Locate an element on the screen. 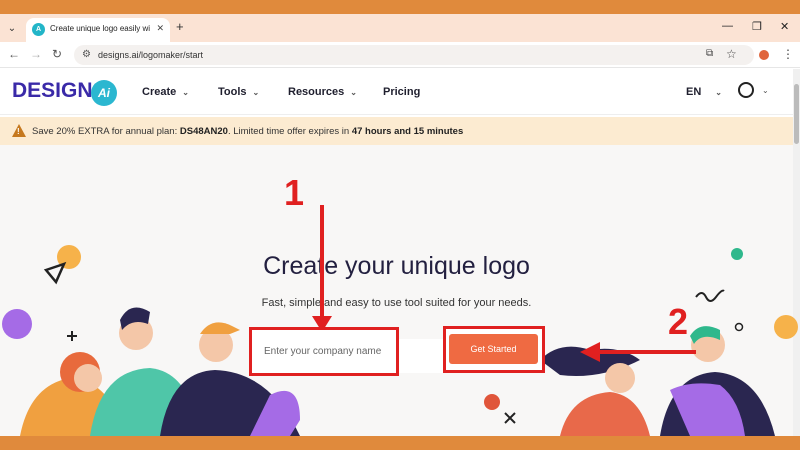 Image resolution: width=800 pixels, height=450 pixels. nav-resources-label: Resources is located at coordinates (316, 92).